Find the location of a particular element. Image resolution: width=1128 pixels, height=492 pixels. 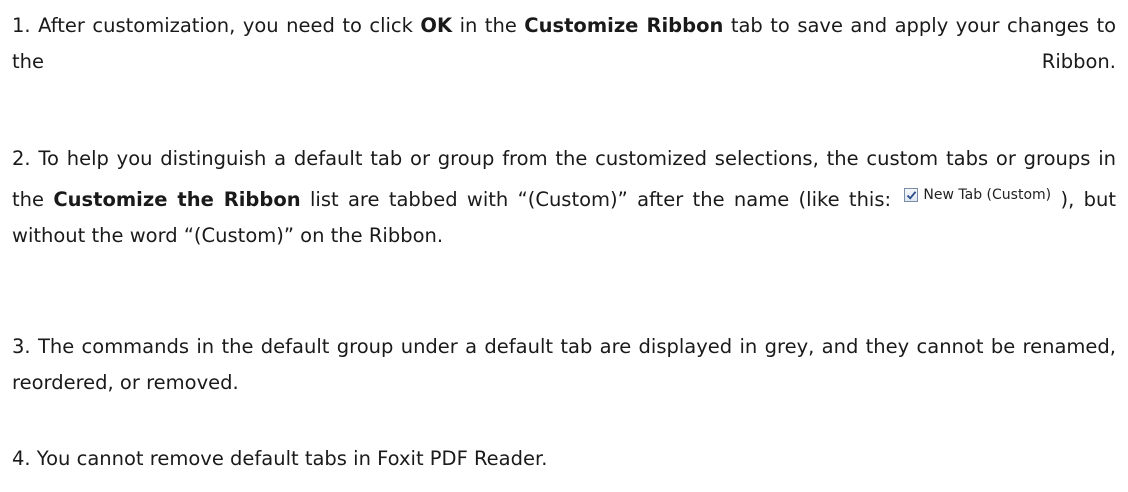

custom-tab-example: New Tab (Custom) is located at coordinates (977, 195).